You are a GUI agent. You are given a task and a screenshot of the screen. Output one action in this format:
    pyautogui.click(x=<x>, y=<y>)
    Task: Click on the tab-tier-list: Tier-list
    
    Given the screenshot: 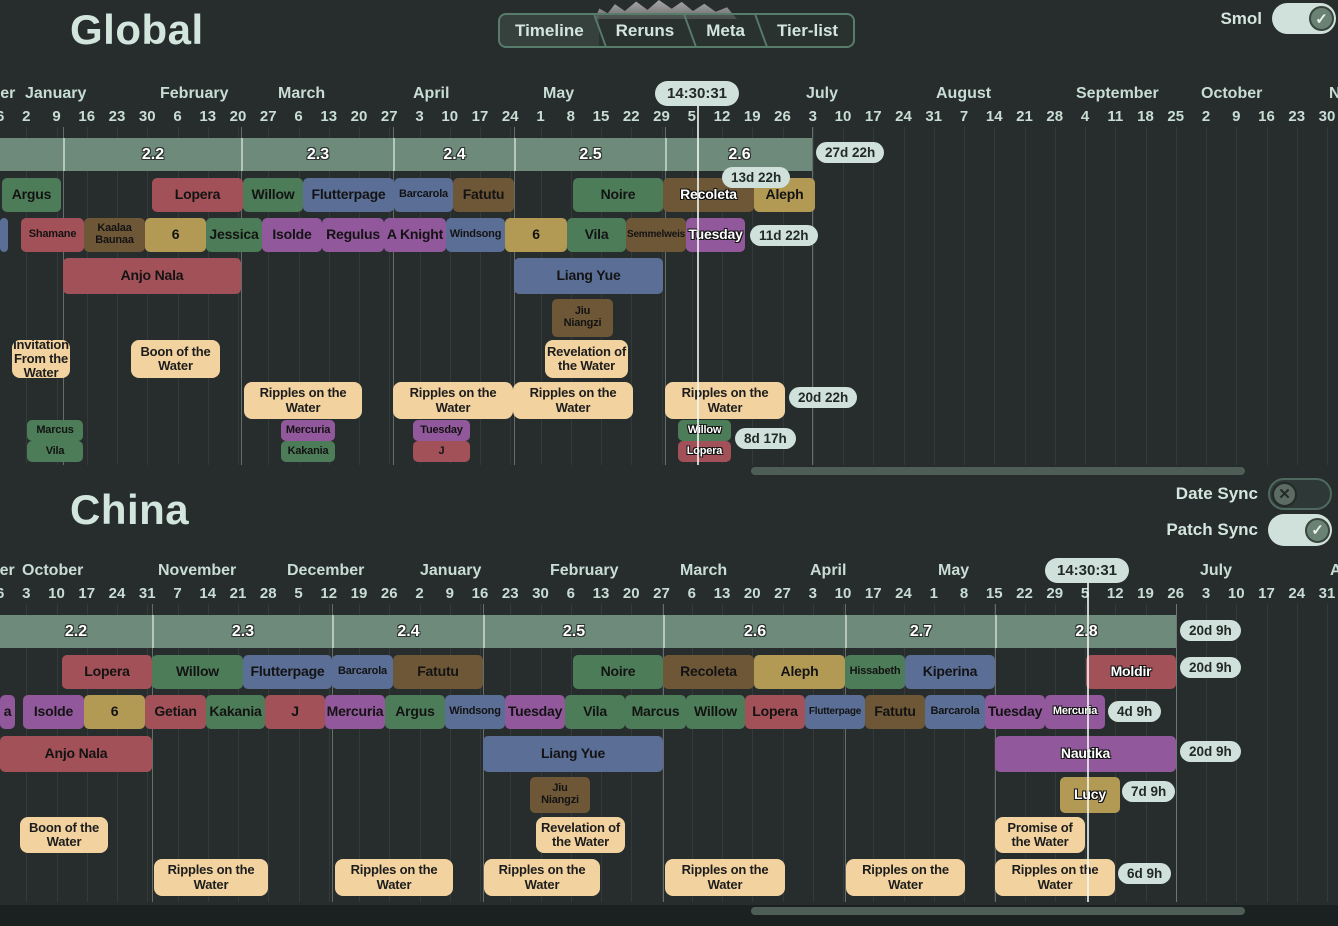 What is the action you would take?
    pyautogui.click(x=807, y=30)
    